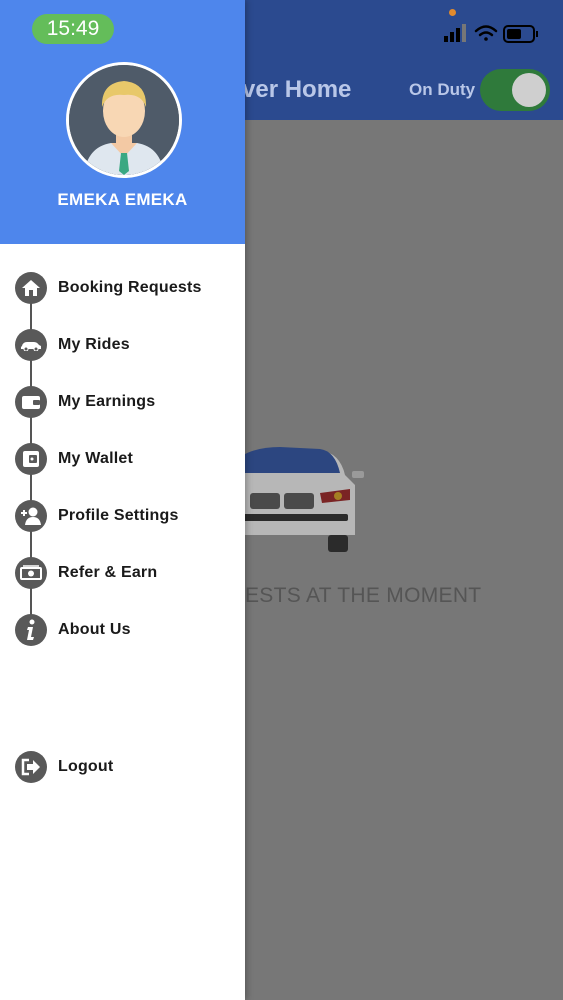  Describe the element at coordinates (31, 345) in the screenshot. I see `car-icon` at that location.